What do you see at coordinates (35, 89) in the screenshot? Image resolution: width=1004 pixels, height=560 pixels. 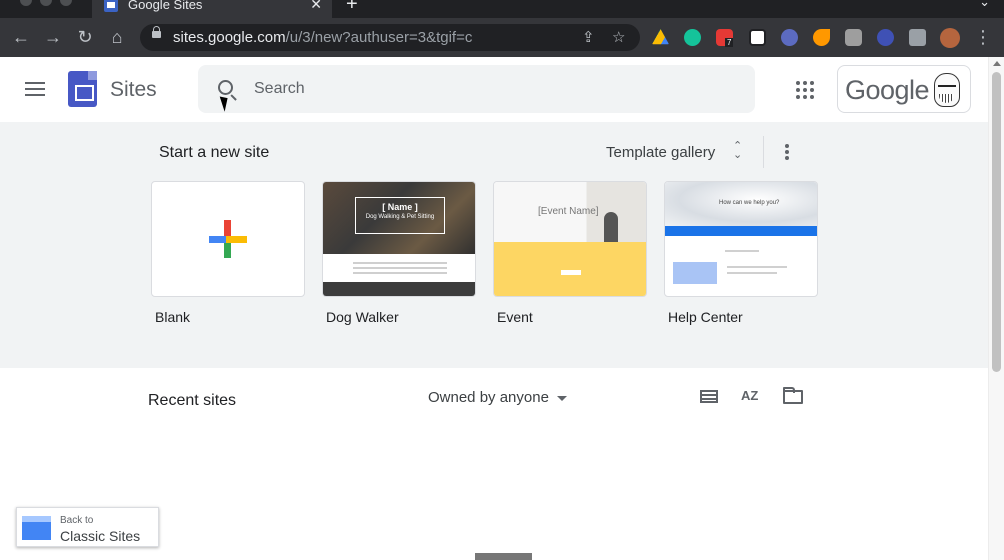 I see `main-menu-icon` at bounding box center [35, 89].